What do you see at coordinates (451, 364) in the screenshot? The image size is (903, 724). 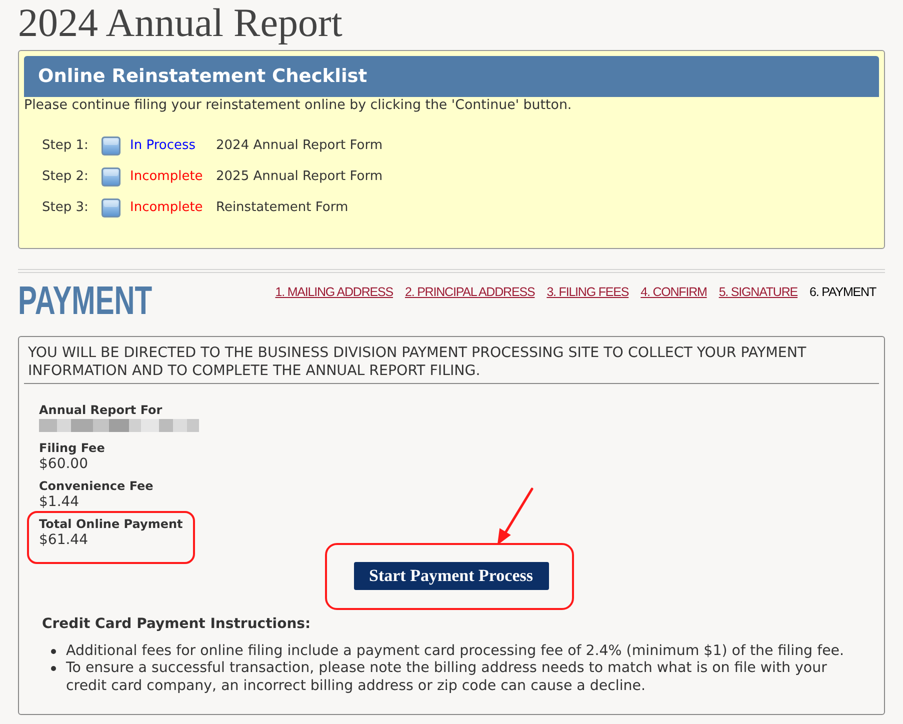 I see `payment-notice: YOU WILL BE DIRECTED TO THE BUSINESS DIVISION PAYMENT PROCESSING SITE TO COLLECT YOUR PAYMENT INFORMATION AND TO COMPLETE THE ANNUAL REPORT FILING.` at bounding box center [451, 364].